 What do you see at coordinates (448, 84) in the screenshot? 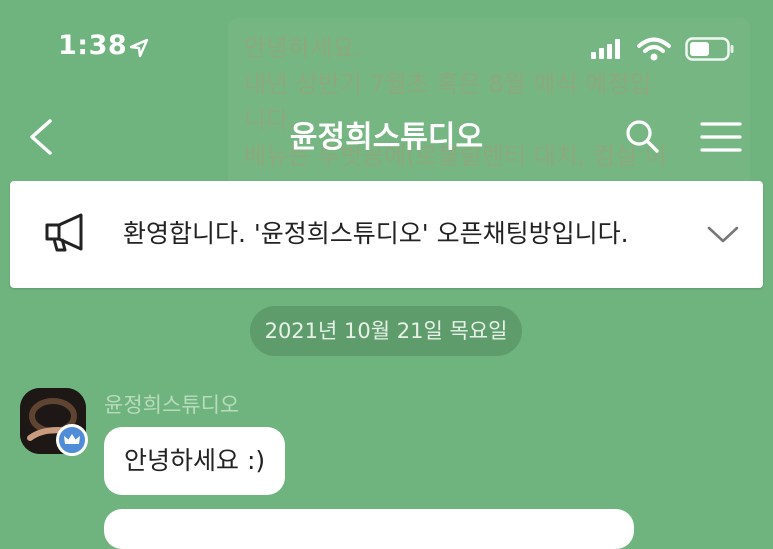
I see `preview-line: 내년 상반기 7월초 혹은 8월 예식 예정입` at bounding box center [448, 84].